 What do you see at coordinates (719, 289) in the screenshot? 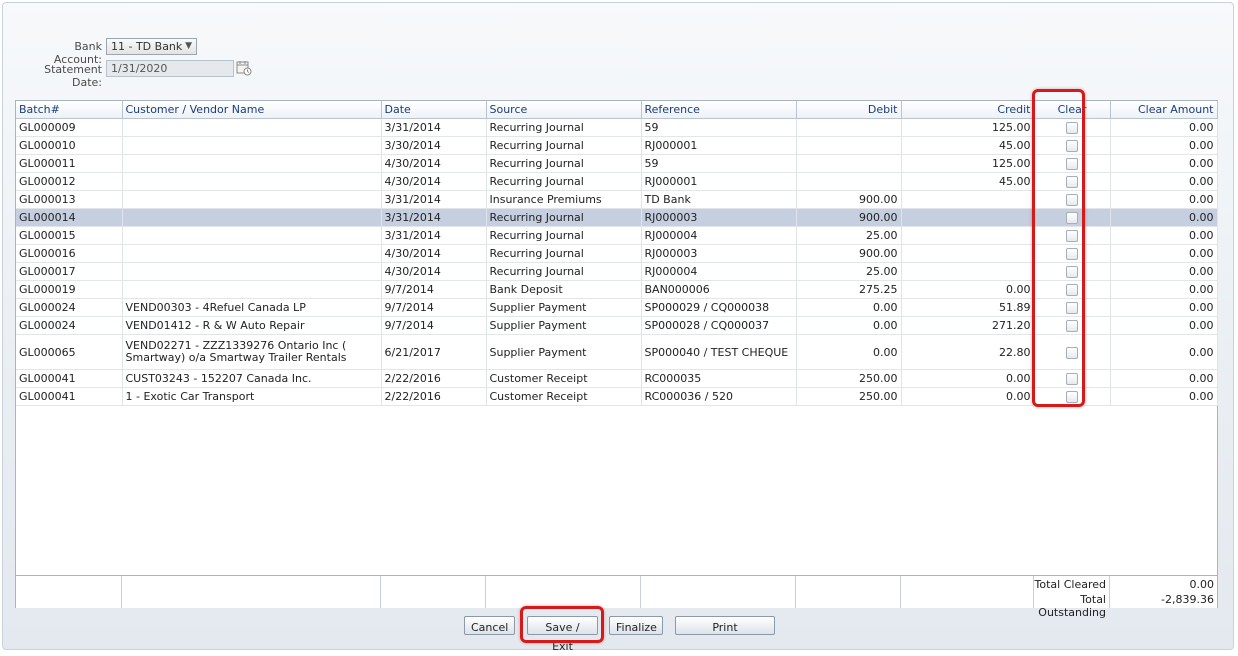
I see `reference-cell: BAN000006` at bounding box center [719, 289].